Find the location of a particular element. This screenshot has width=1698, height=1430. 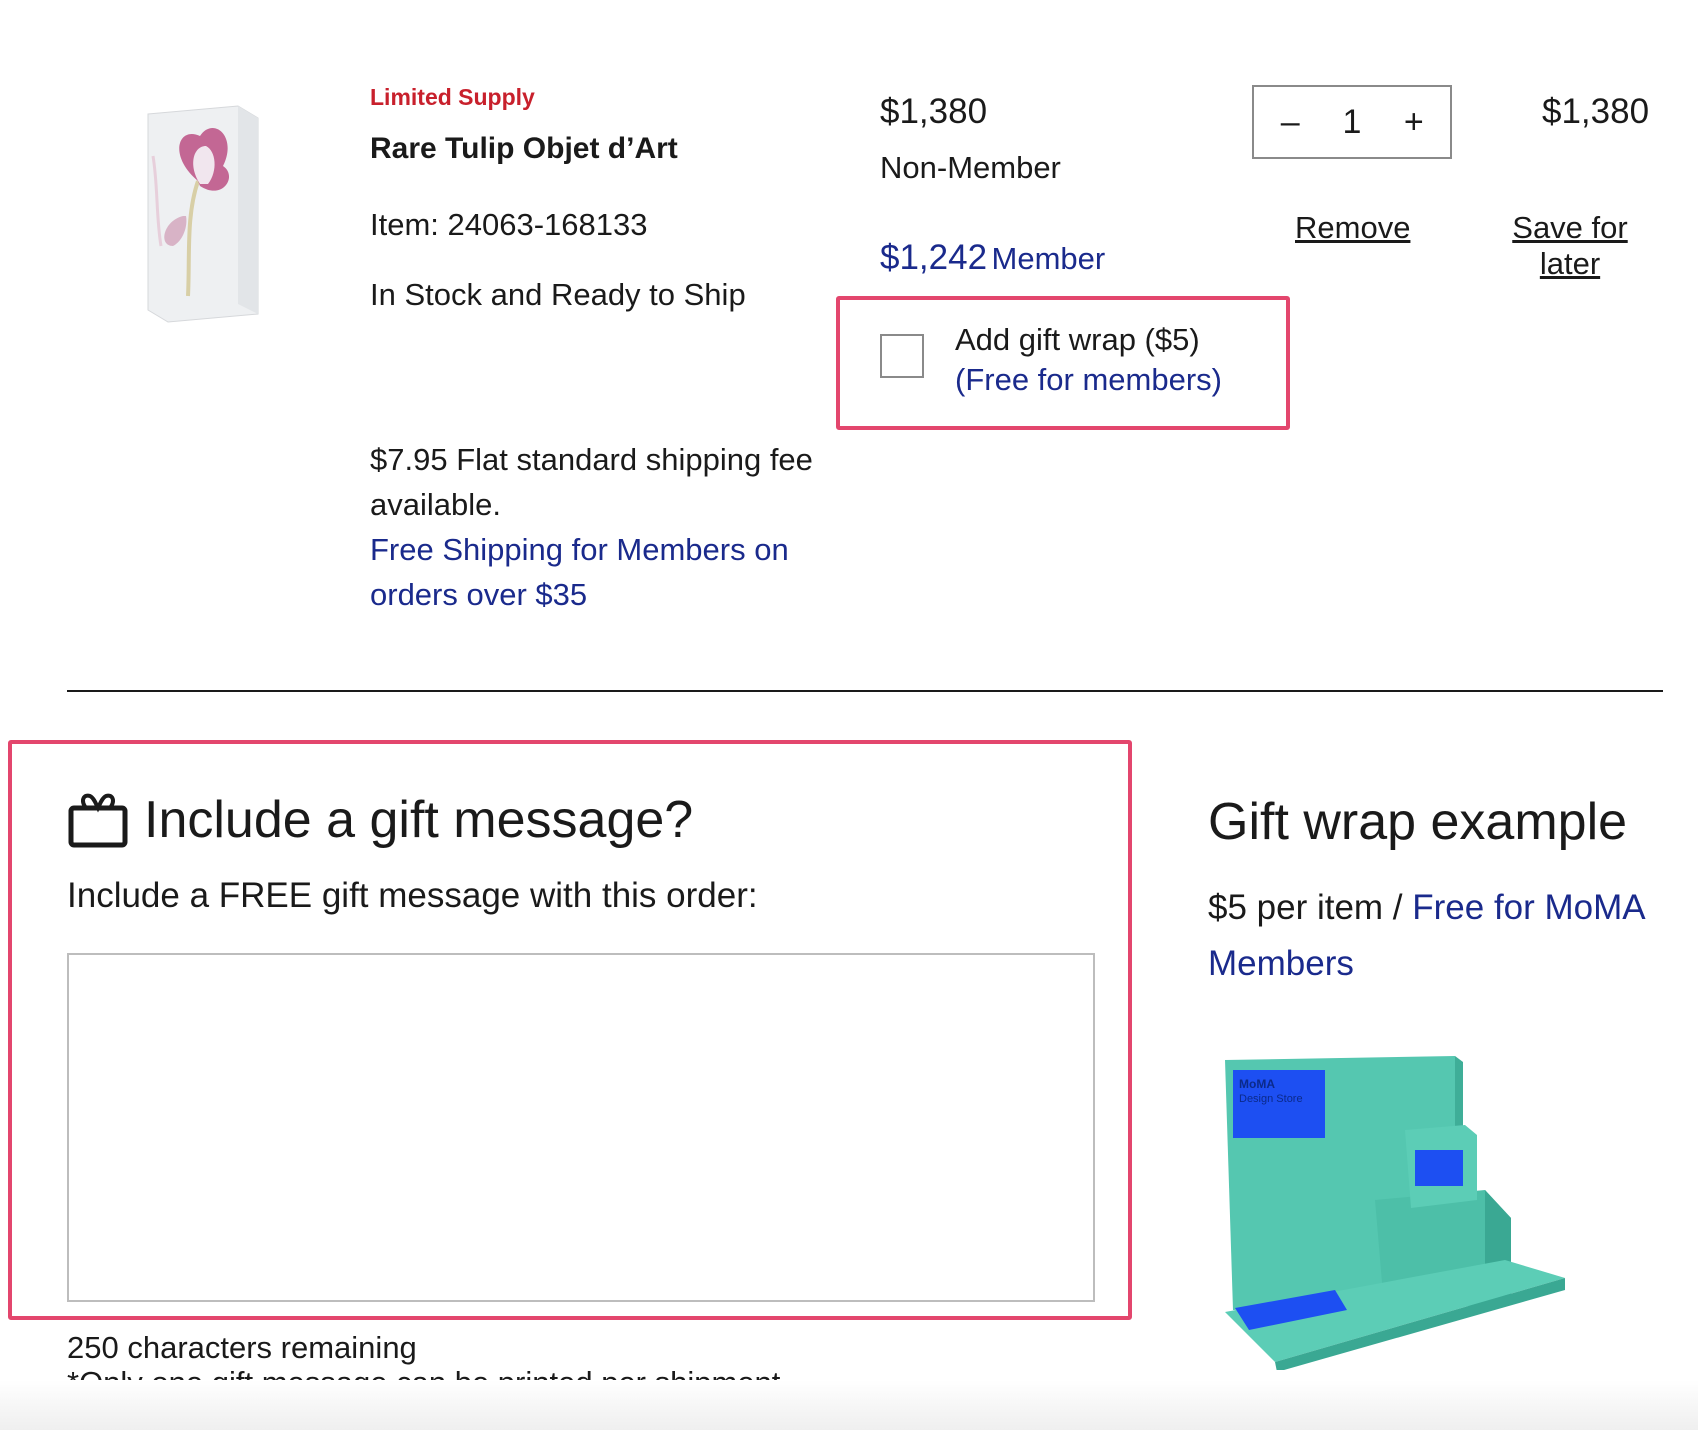

gift-wrap-example-price: $5 per item / Free for MoMA Members is located at coordinates (1428, 936).